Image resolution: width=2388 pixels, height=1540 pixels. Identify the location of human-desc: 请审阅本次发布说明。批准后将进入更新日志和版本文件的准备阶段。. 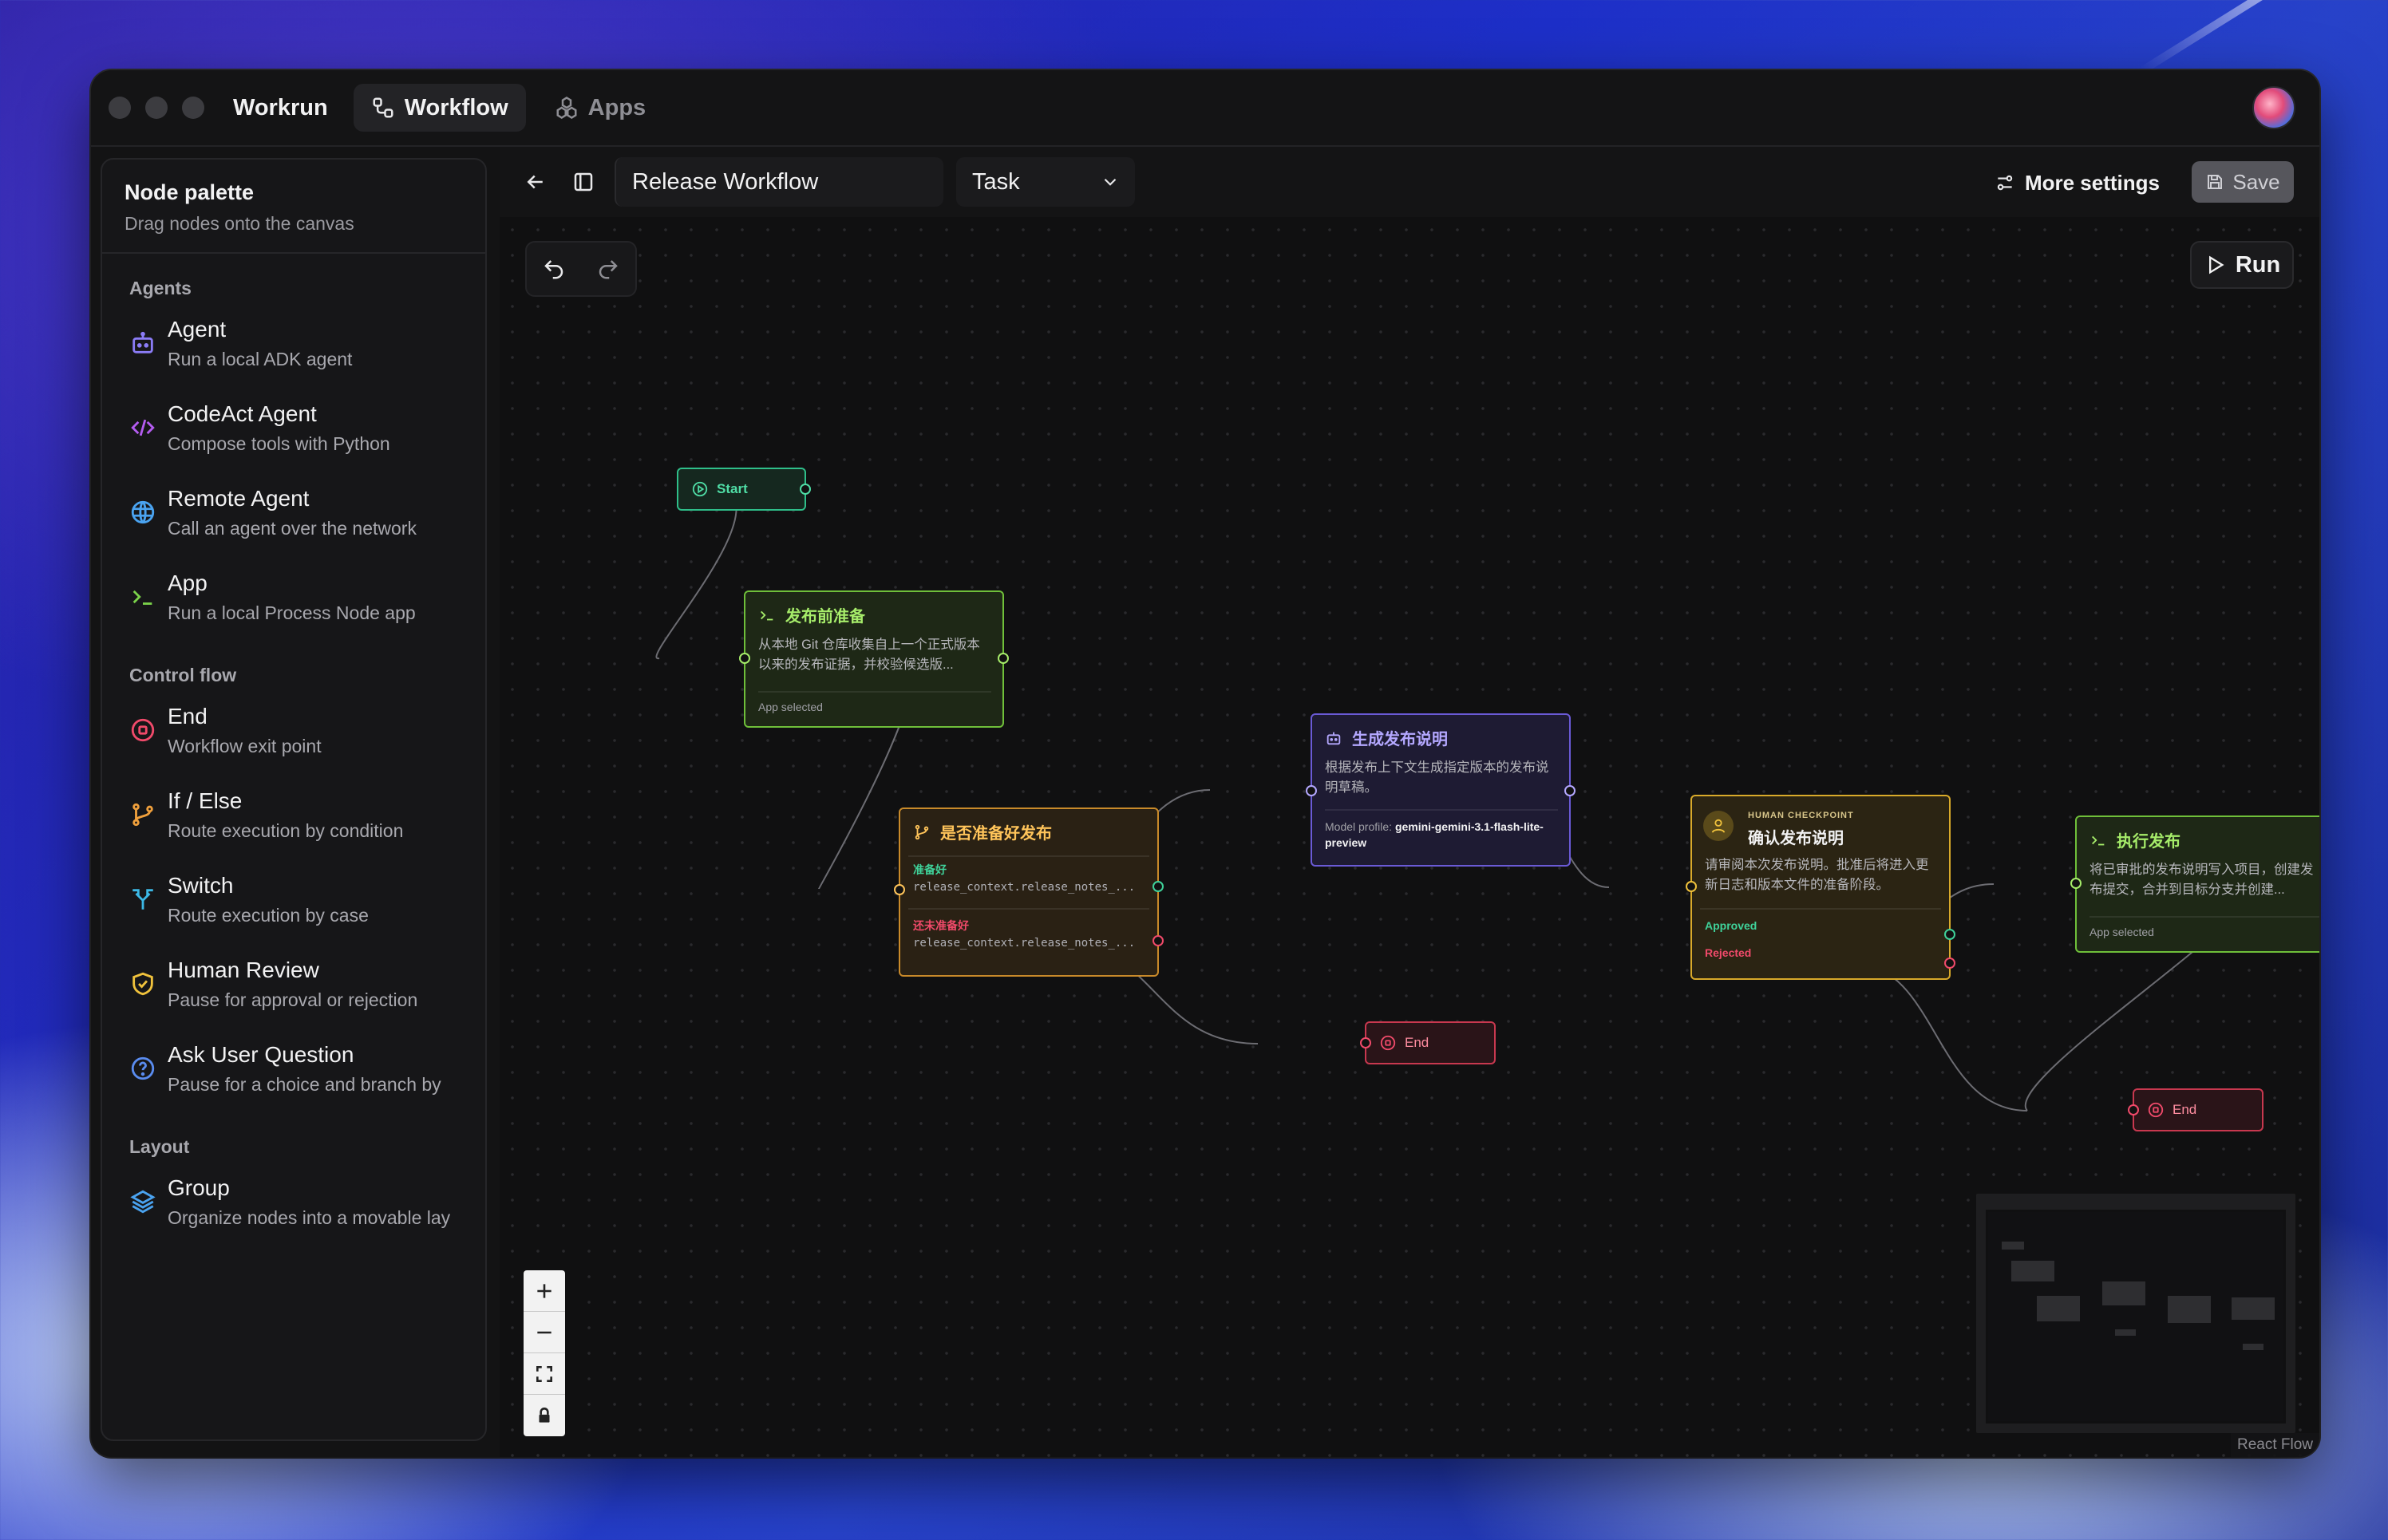
(1817, 875).